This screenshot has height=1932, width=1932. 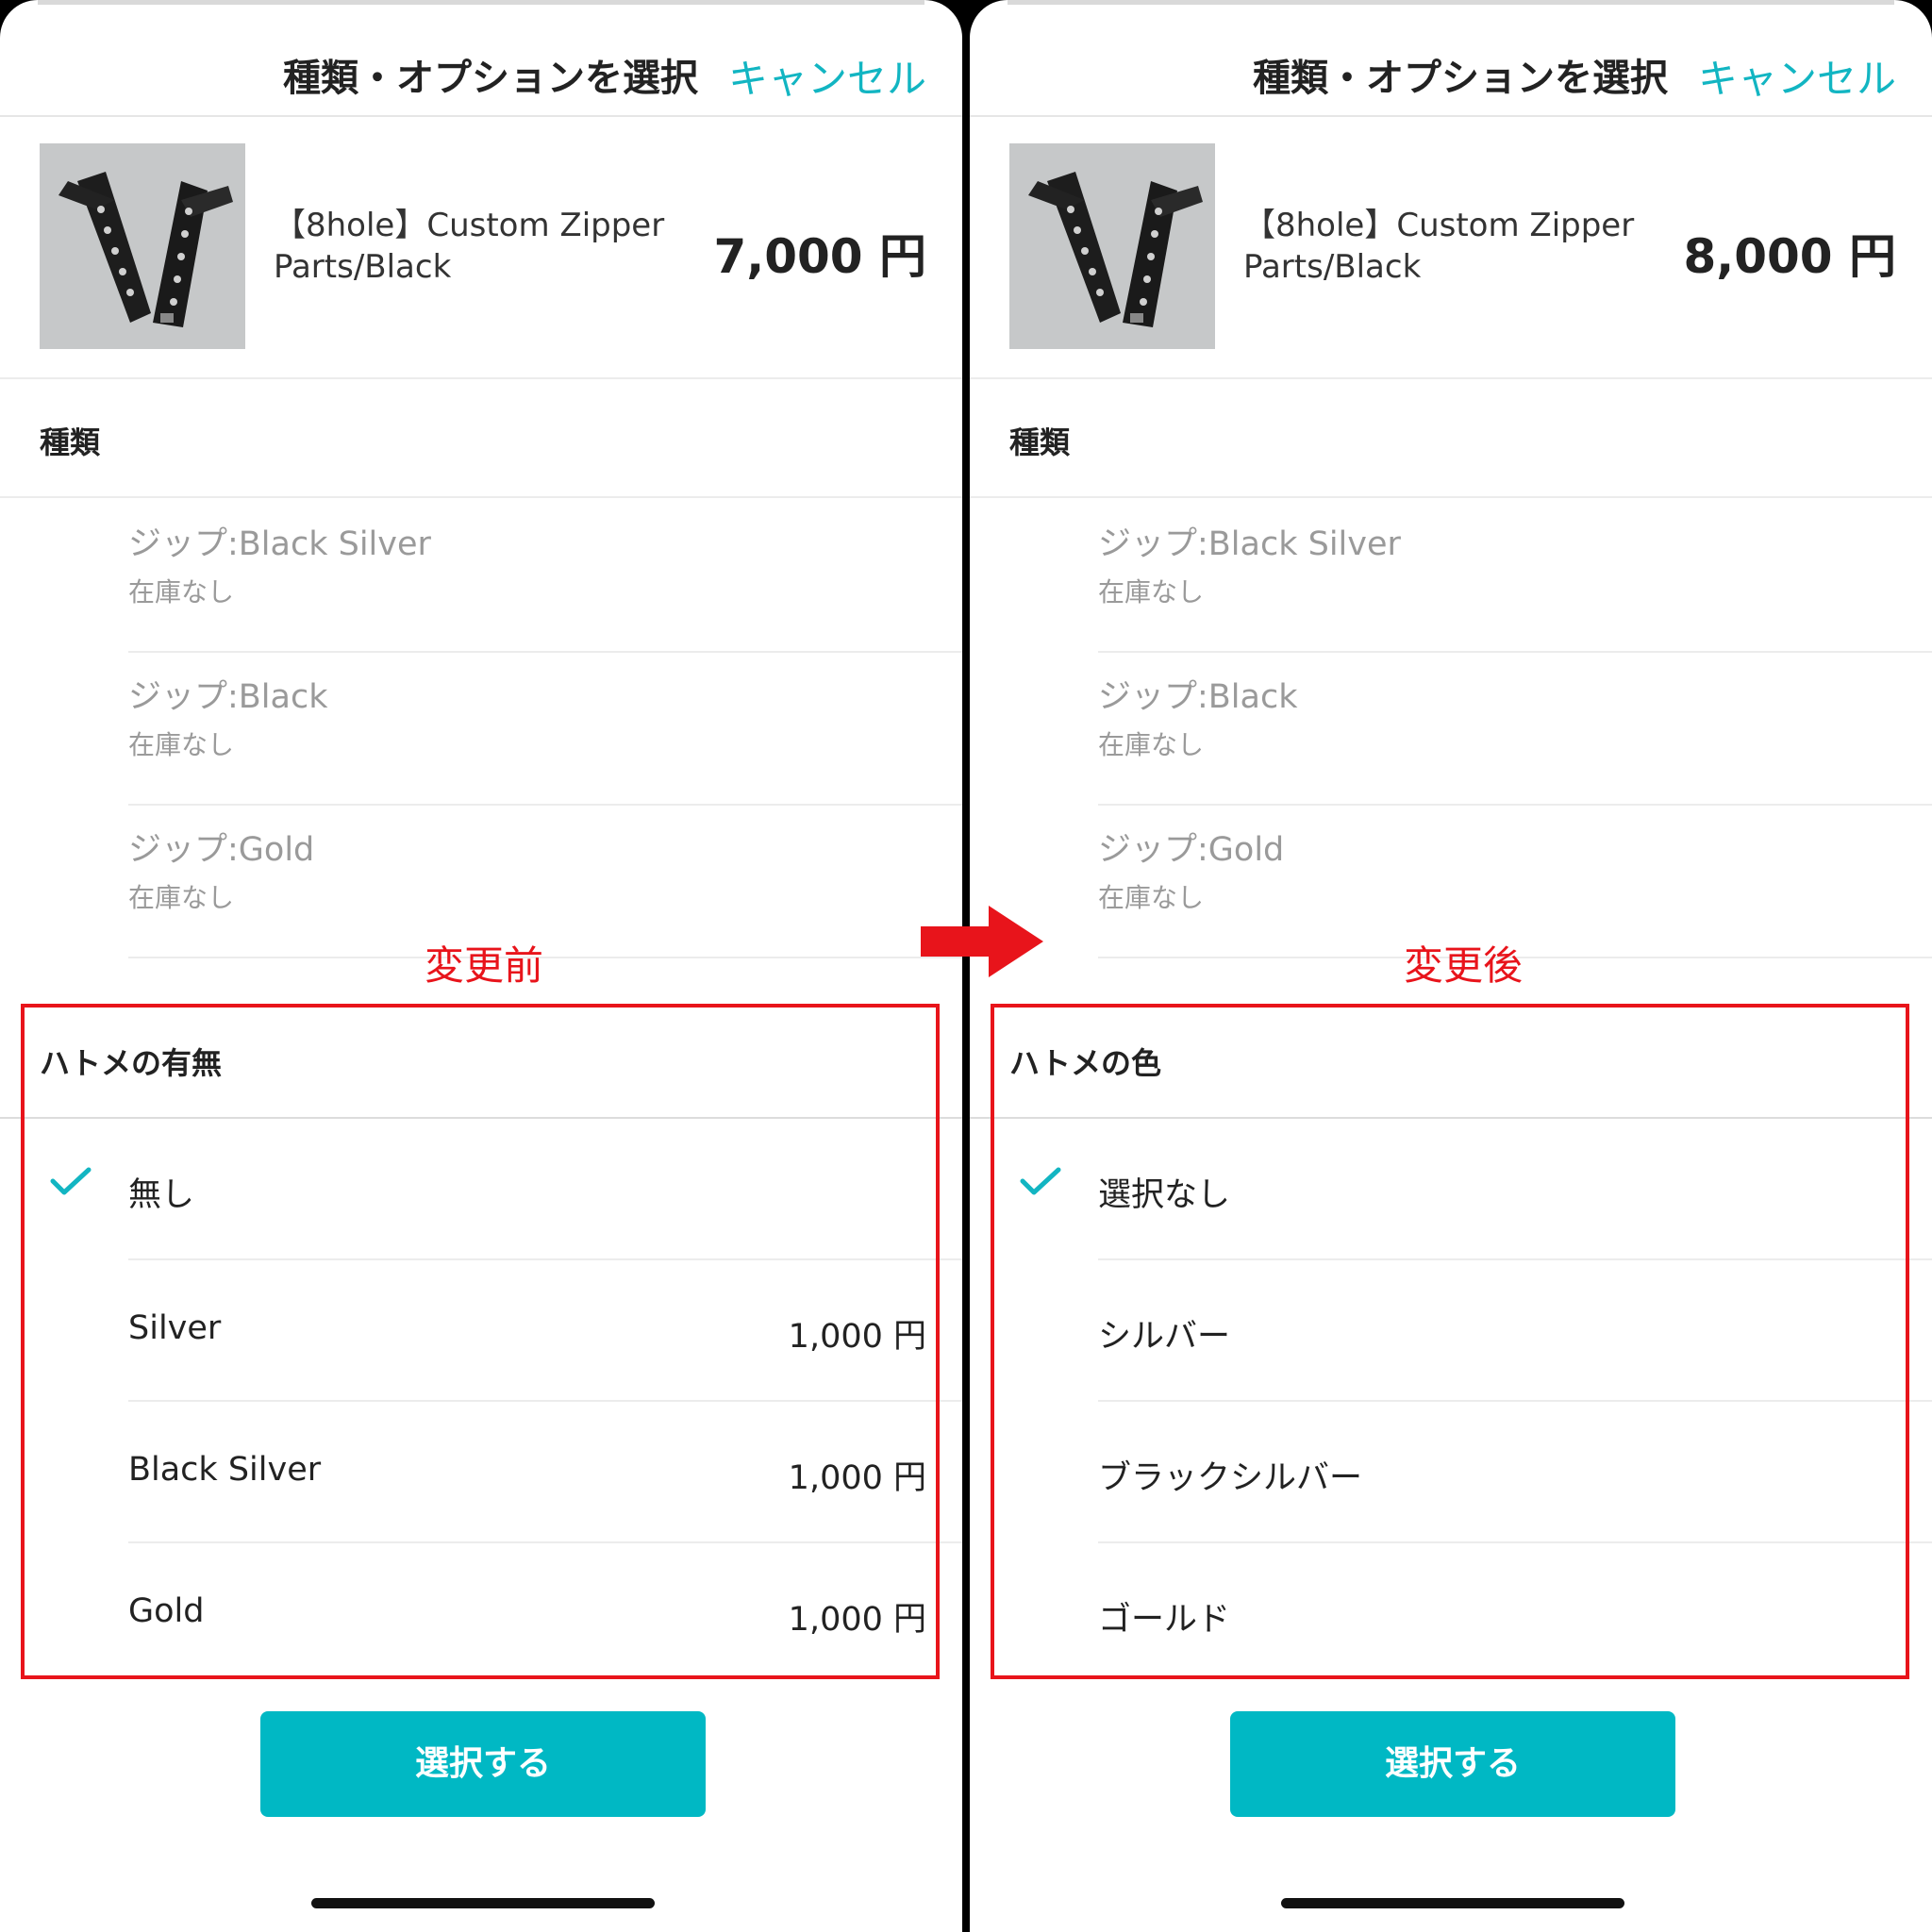 I want to click on annotation-after-label: 変更後, so click(x=1464, y=965).